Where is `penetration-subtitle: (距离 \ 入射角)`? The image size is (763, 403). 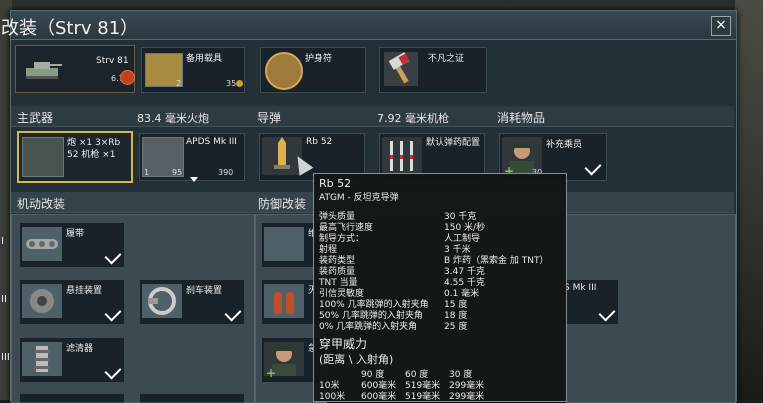
penetration-subtitle: (距离 \ 入射角) is located at coordinates (356, 359).